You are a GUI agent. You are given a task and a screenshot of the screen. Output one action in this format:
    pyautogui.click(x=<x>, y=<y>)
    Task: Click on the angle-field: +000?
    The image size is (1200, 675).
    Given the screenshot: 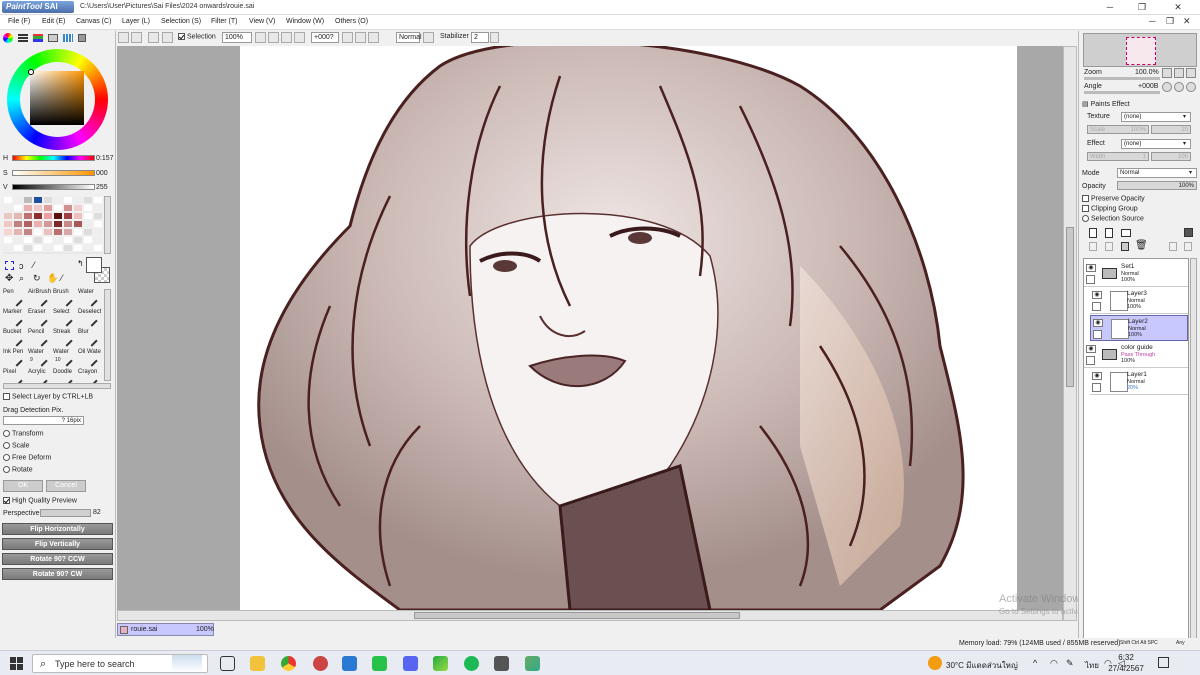 What is the action you would take?
    pyautogui.click(x=325, y=37)
    